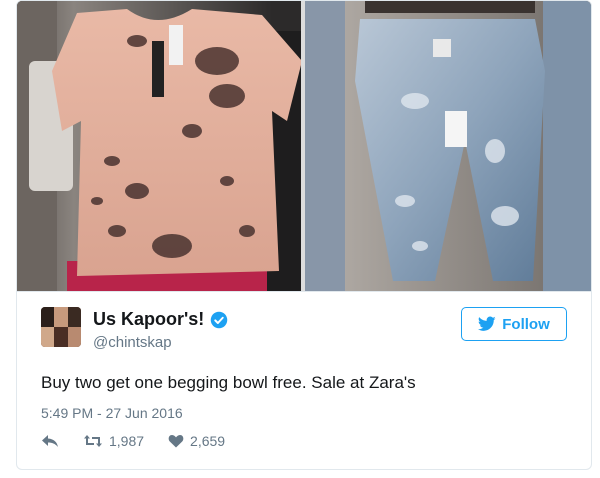  I want to click on avatar, so click(61, 327).